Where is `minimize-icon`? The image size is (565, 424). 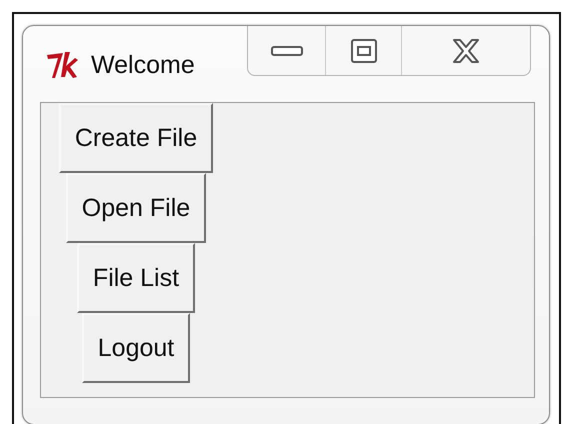
minimize-icon is located at coordinates (286, 51).